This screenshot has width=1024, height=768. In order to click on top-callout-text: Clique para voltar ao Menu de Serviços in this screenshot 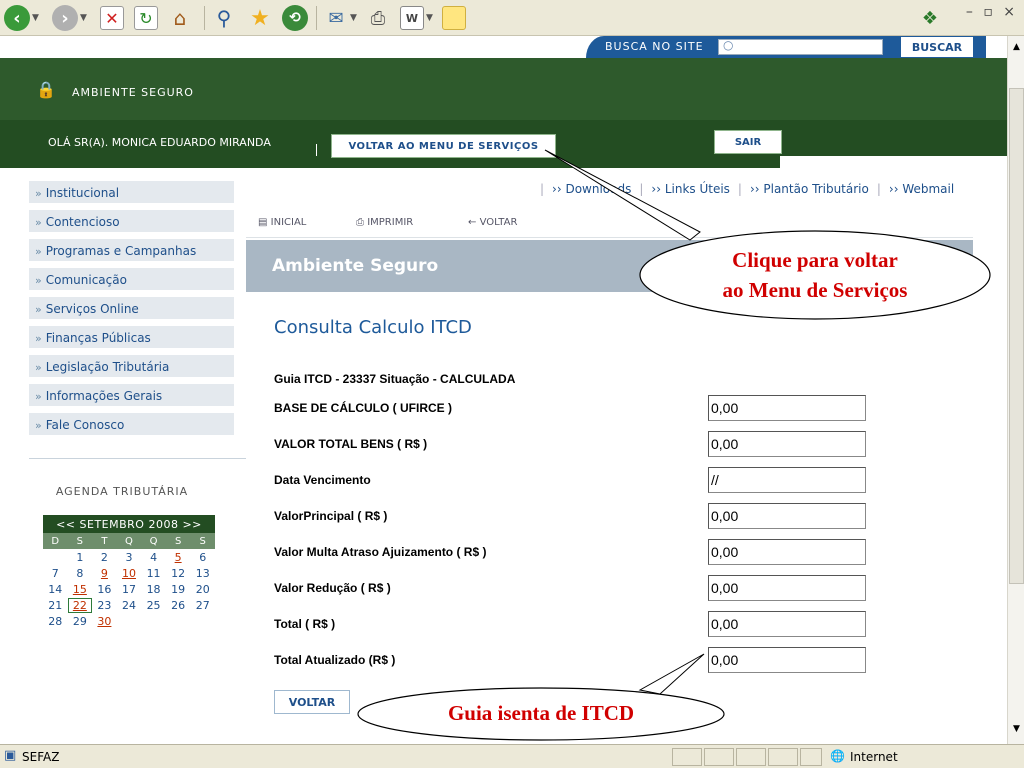, I will do `click(815, 275)`.